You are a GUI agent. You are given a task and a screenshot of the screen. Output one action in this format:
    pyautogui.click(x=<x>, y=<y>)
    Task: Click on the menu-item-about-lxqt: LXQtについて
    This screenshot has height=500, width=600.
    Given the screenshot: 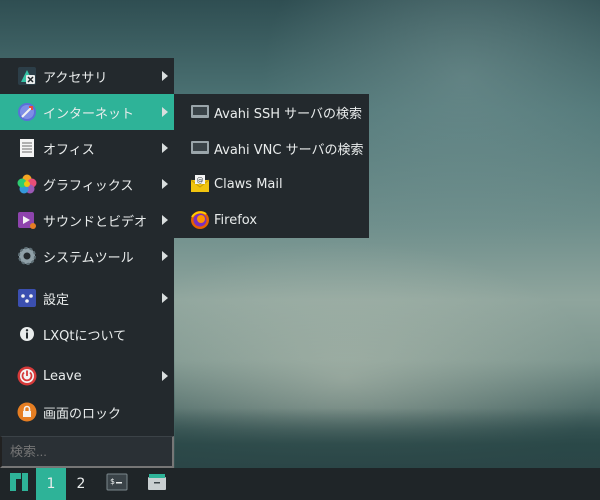 What is the action you would take?
    pyautogui.click(x=87, y=334)
    